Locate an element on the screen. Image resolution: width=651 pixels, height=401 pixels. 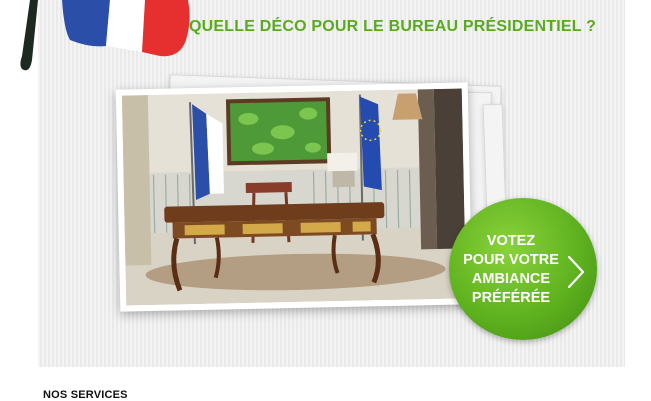
french-flag-icon is located at coordinates (105, 35).